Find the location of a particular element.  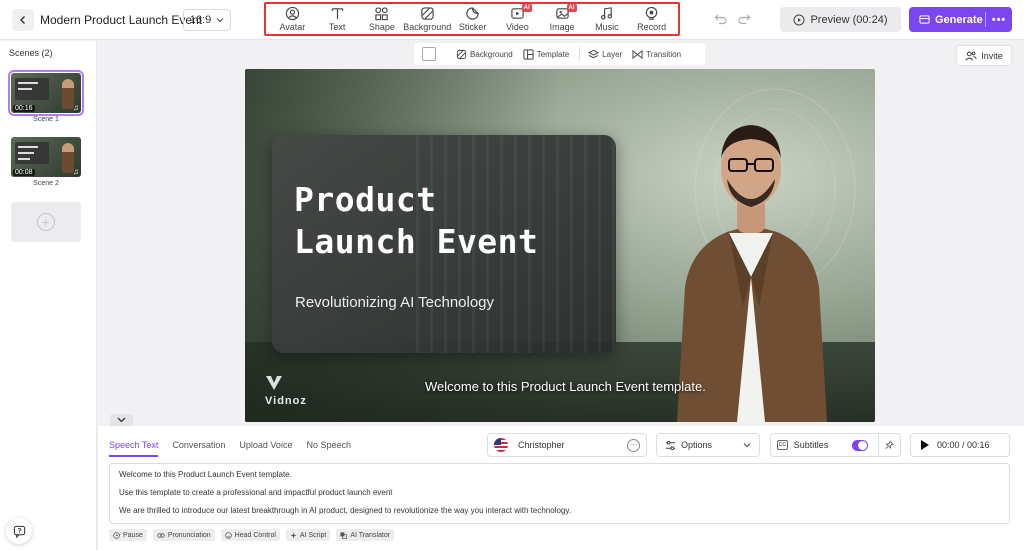

tool-video: AI Video is located at coordinates (517, 19).